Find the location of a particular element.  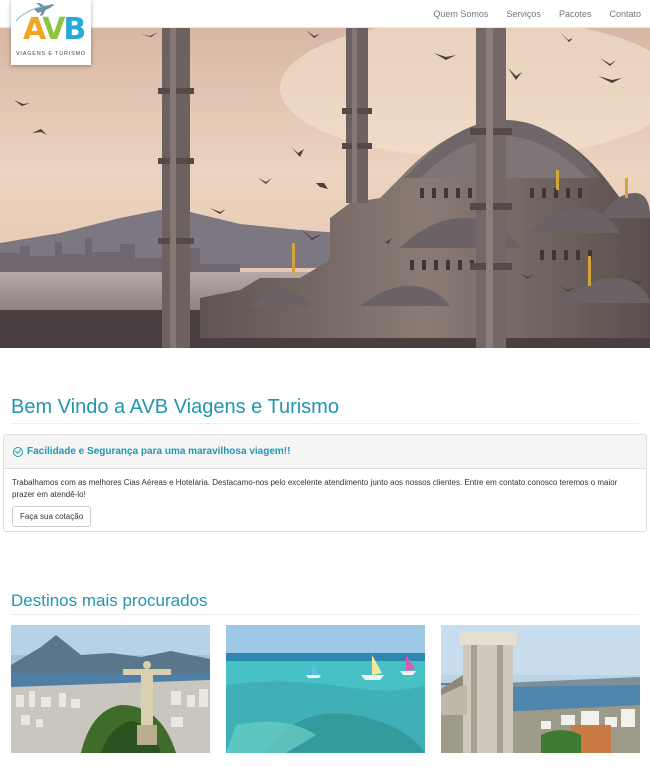

destinations-heading: Destinos mais procurados is located at coordinates (109, 600).